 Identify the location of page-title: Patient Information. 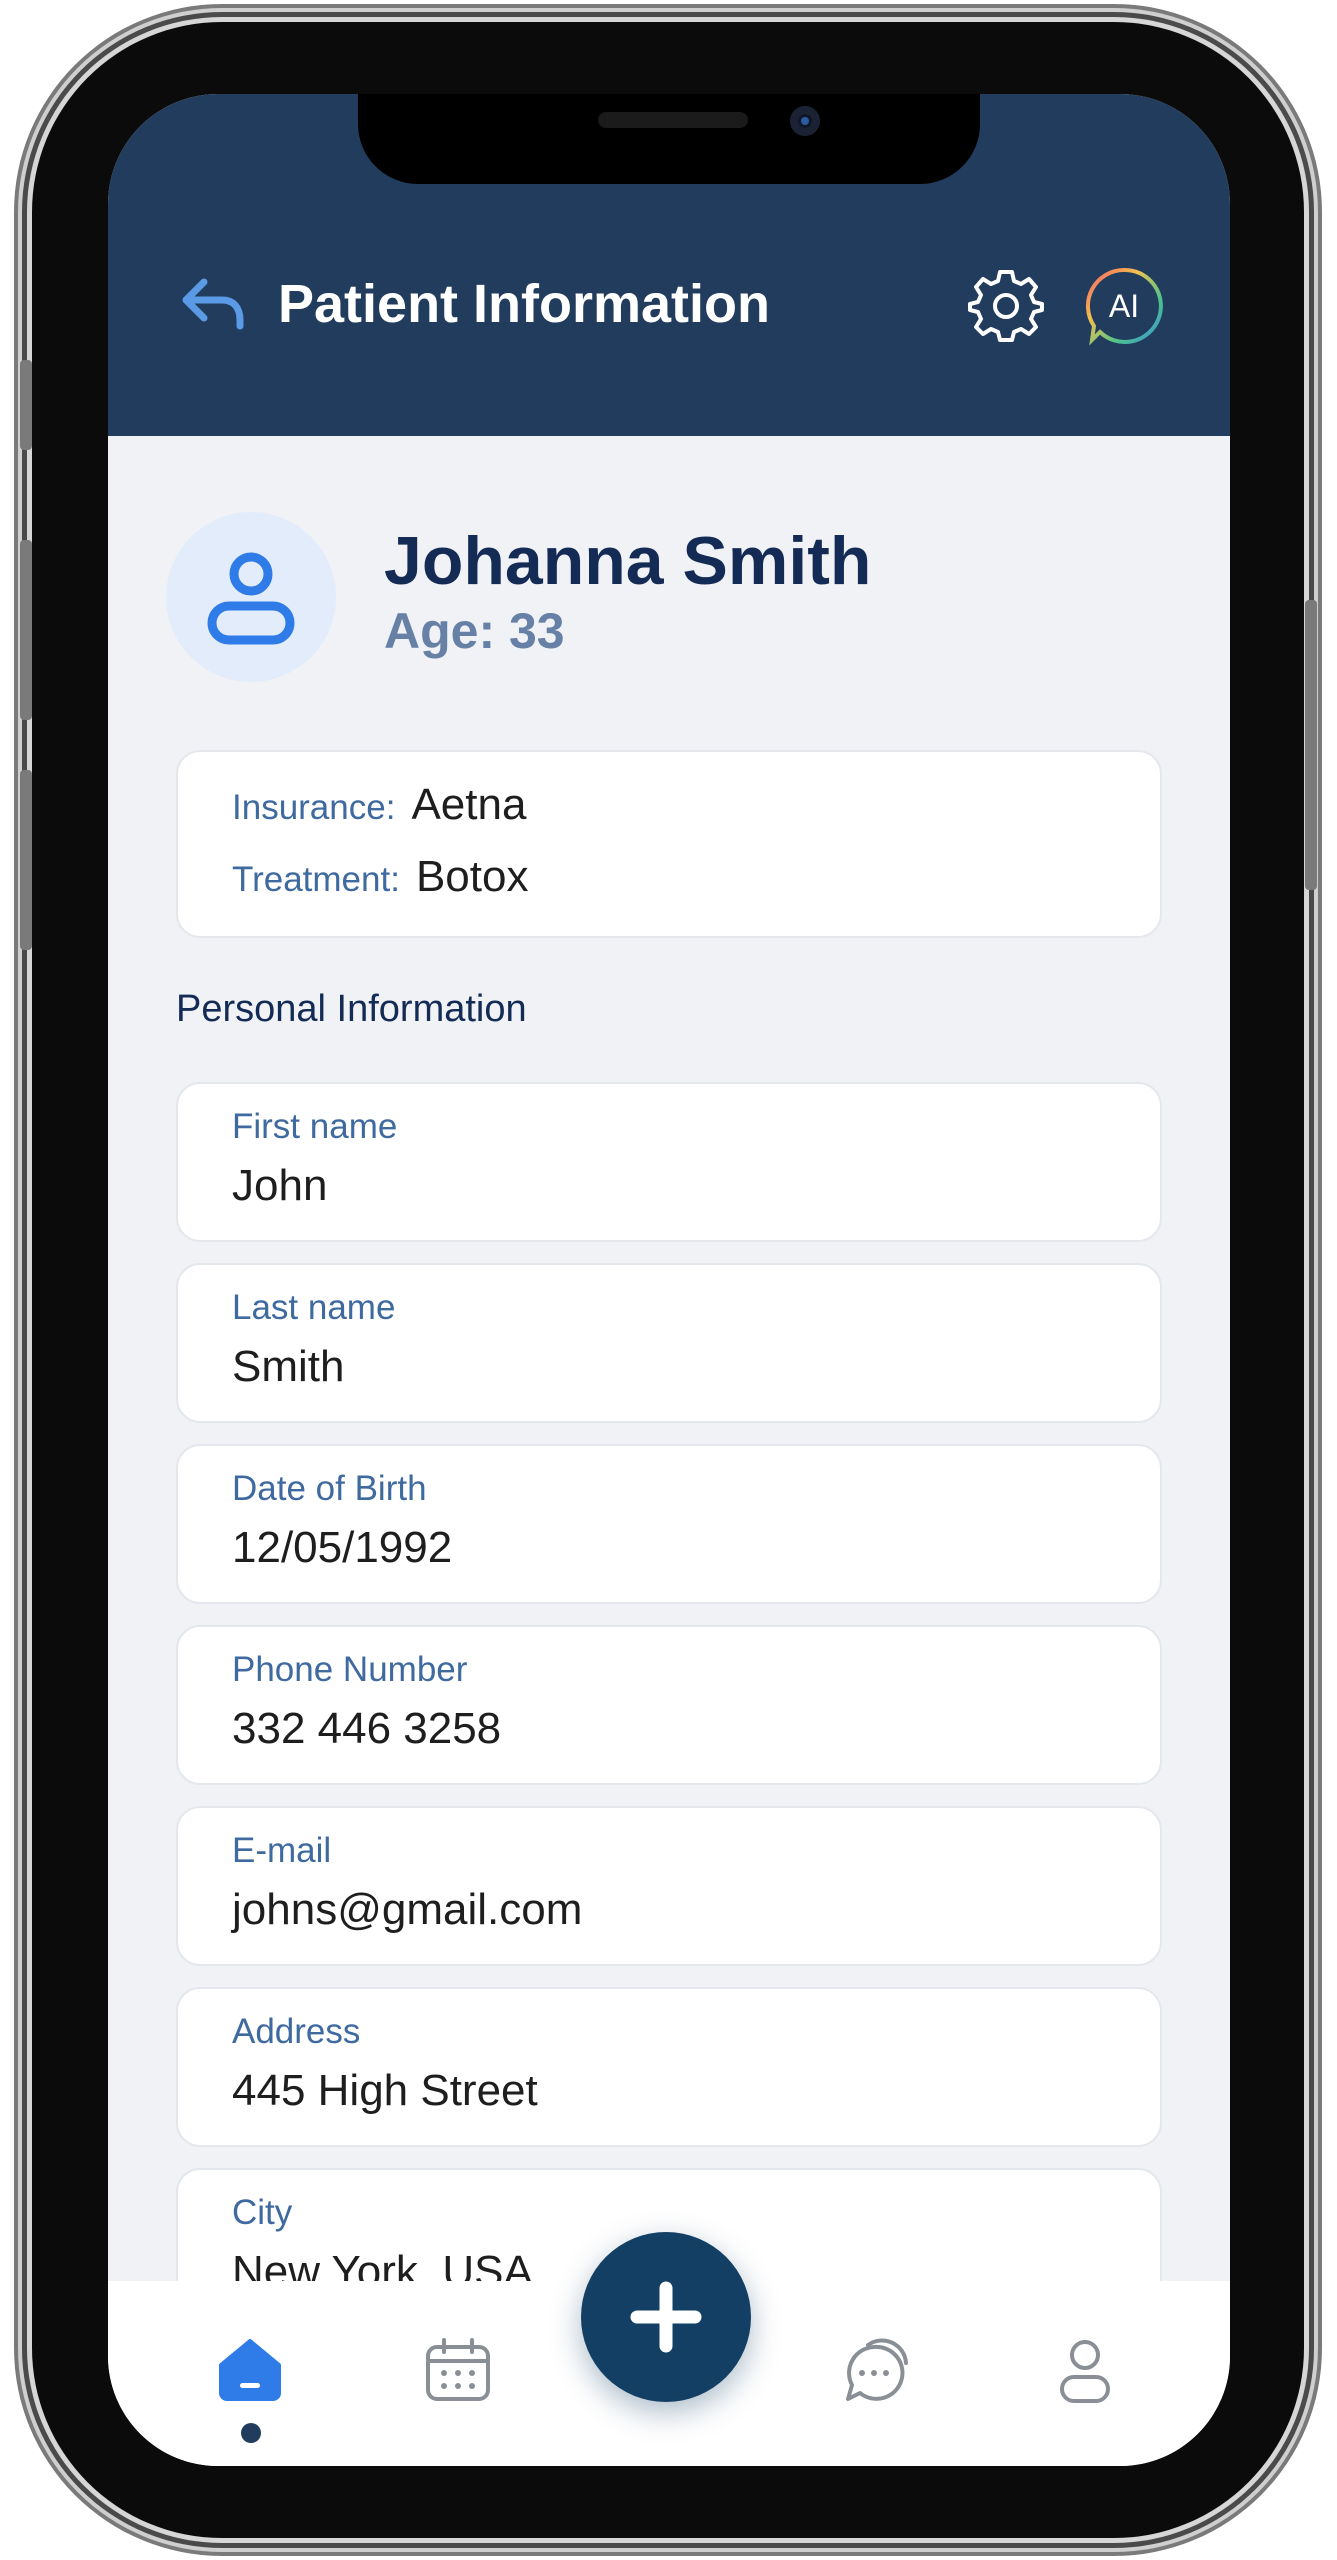
(524, 304).